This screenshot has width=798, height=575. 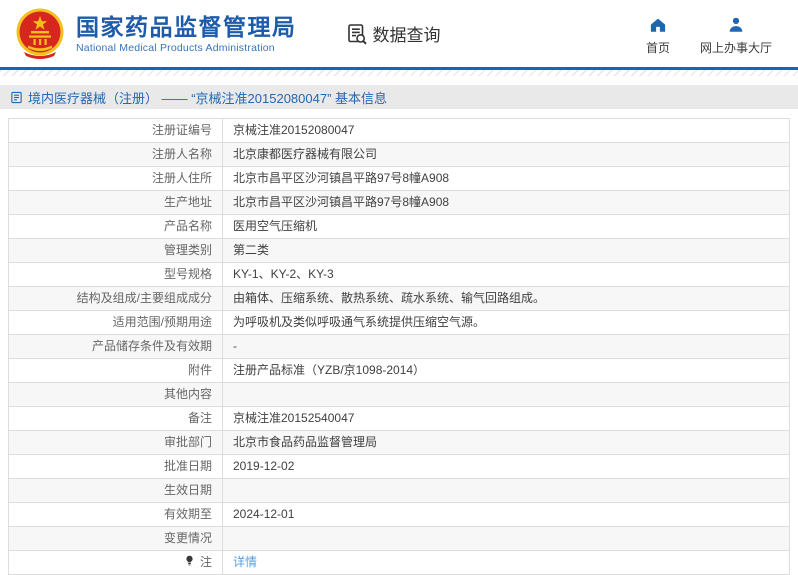 I want to click on table-row: 适用范围/预期用途 为呼吸机及类似呼吸通气系统提供压缩空气源。, so click(x=399, y=322).